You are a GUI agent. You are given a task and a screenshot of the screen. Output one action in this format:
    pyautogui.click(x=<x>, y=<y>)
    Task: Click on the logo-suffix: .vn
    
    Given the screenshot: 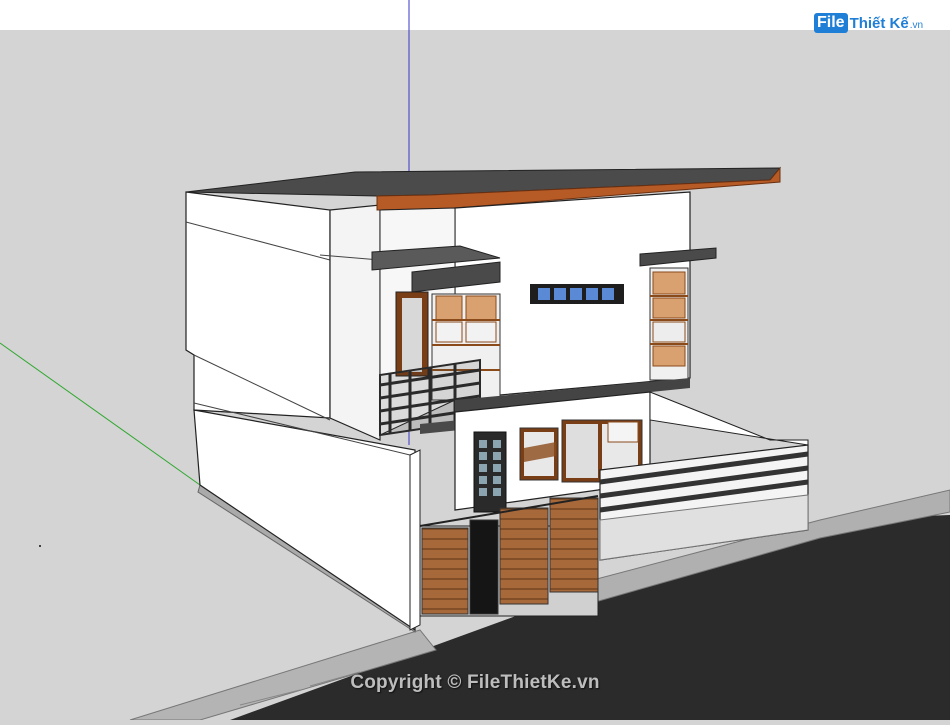 What is the action you would take?
    pyautogui.click(x=916, y=25)
    